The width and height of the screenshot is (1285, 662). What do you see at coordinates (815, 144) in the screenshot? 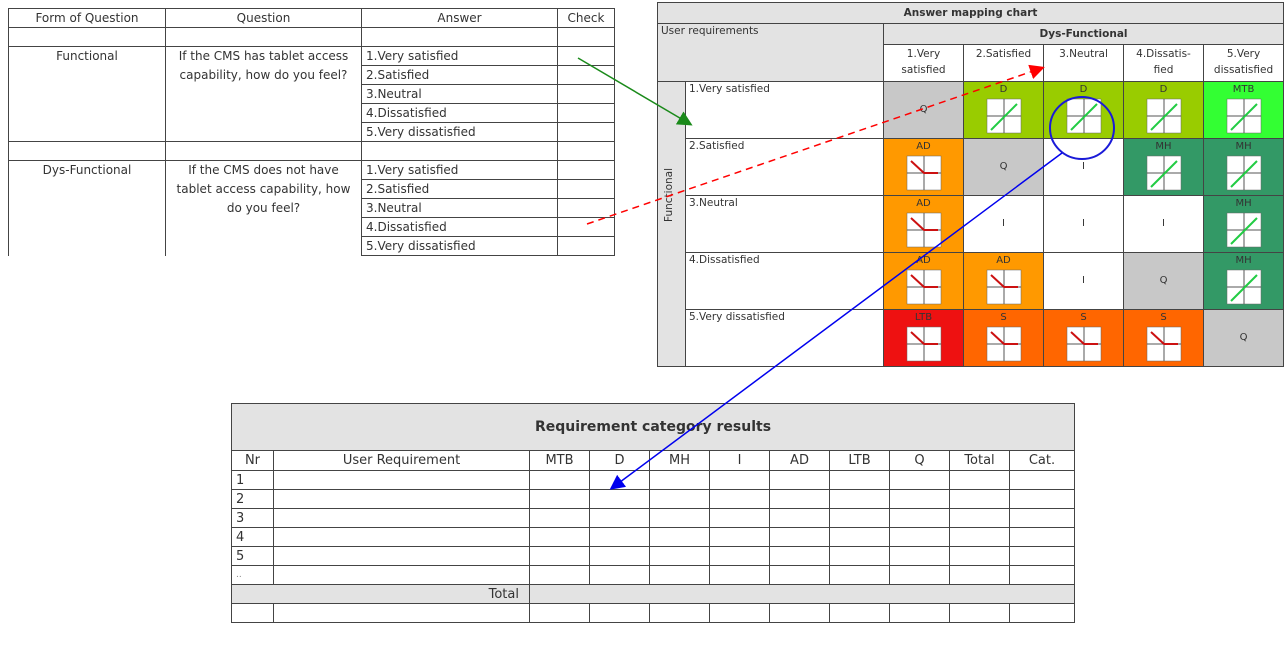
I see `red-dashed-arrow` at bounding box center [815, 144].